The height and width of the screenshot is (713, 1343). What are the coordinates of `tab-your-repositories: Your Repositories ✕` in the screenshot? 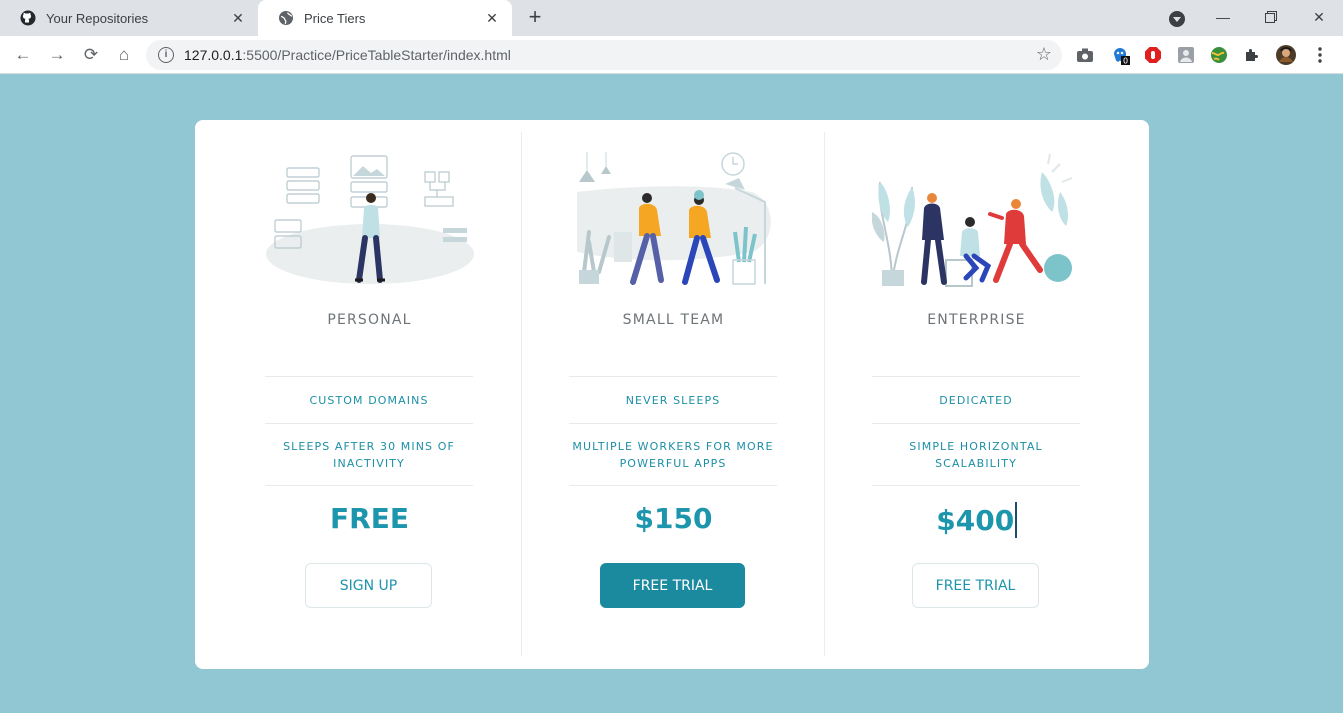 It's located at (129, 18).